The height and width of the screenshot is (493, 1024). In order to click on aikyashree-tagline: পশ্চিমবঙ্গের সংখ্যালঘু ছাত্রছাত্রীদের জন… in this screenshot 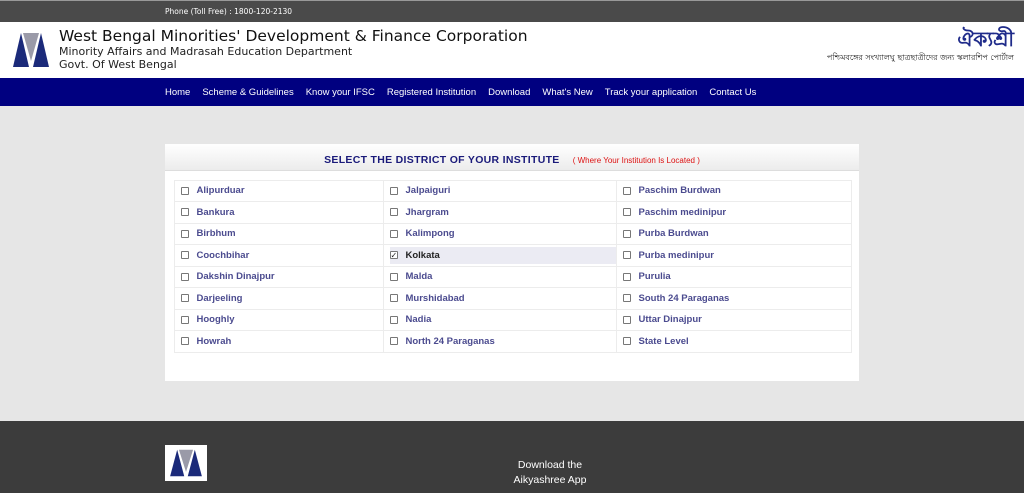, I will do `click(920, 57)`.